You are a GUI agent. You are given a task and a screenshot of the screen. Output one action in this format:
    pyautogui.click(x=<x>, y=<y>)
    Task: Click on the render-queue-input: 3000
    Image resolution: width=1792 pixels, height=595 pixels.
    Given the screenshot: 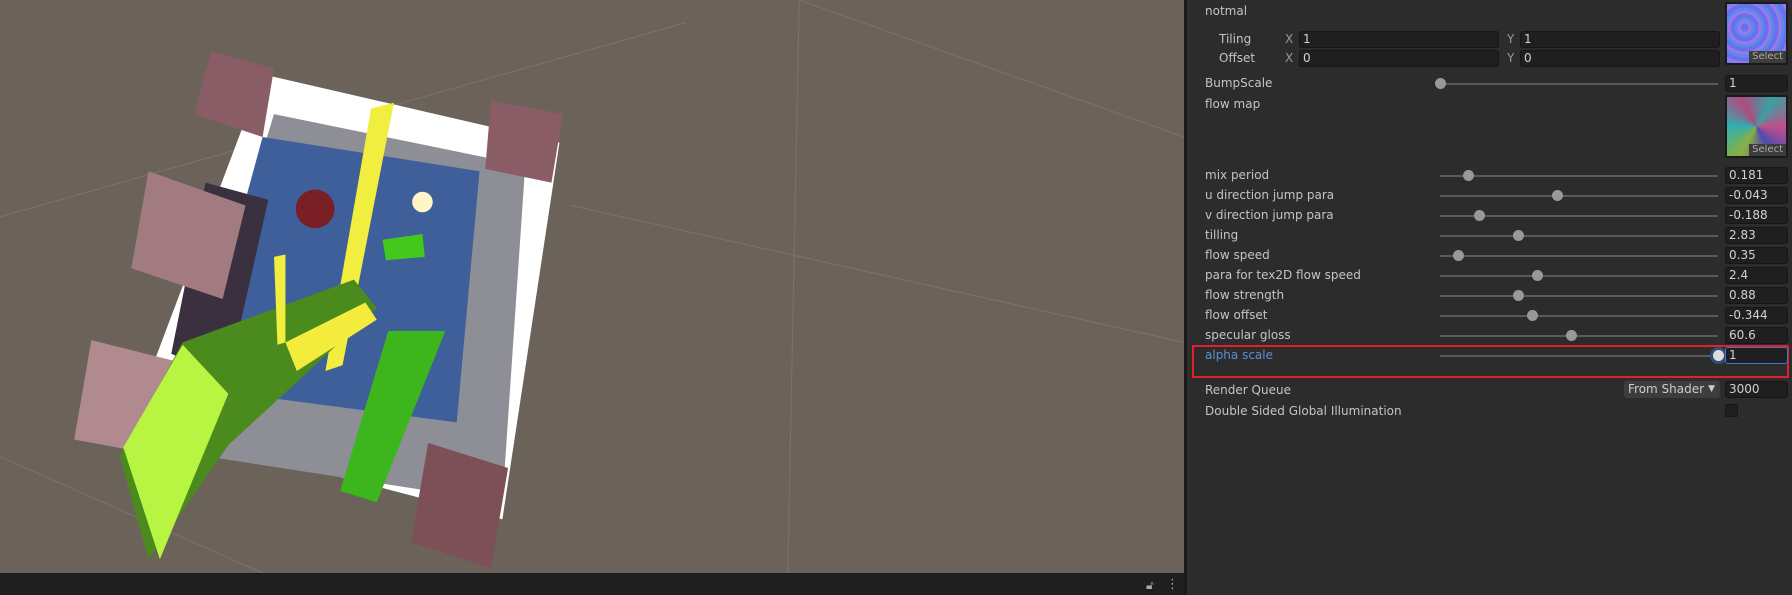 What is the action you would take?
    pyautogui.click(x=1756, y=389)
    